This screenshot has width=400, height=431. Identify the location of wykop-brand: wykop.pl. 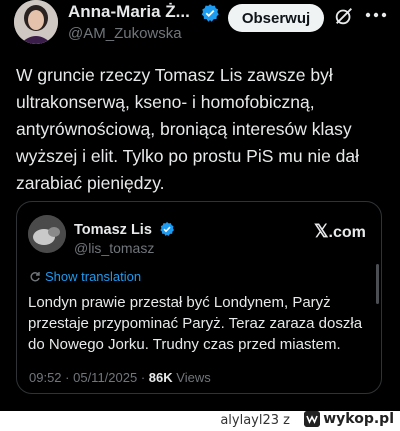
(349, 419).